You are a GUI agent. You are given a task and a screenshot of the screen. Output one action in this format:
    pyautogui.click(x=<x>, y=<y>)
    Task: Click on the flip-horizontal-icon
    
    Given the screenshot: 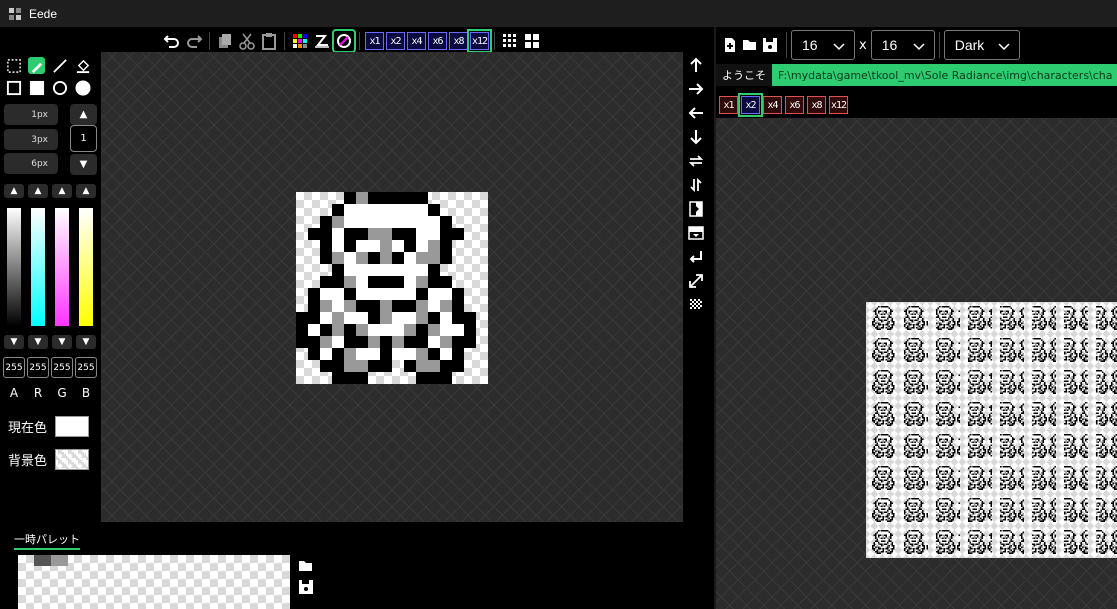 What is the action you would take?
    pyautogui.click(x=696, y=161)
    